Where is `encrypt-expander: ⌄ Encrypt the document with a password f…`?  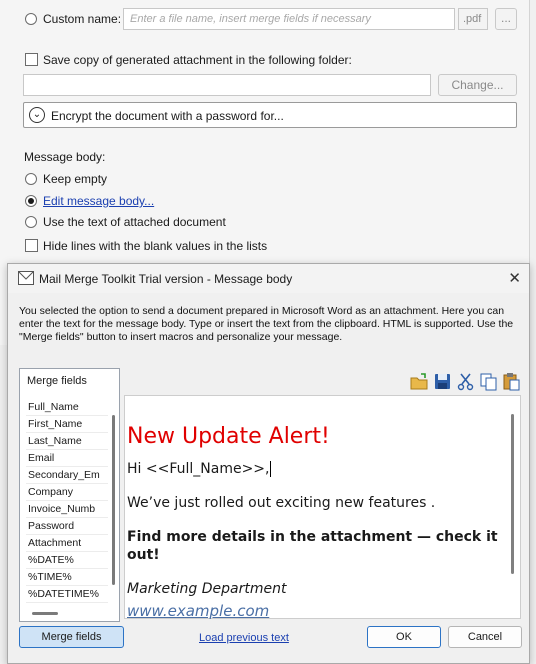 encrypt-expander: ⌄ Encrypt the document with a password f… is located at coordinates (270, 115).